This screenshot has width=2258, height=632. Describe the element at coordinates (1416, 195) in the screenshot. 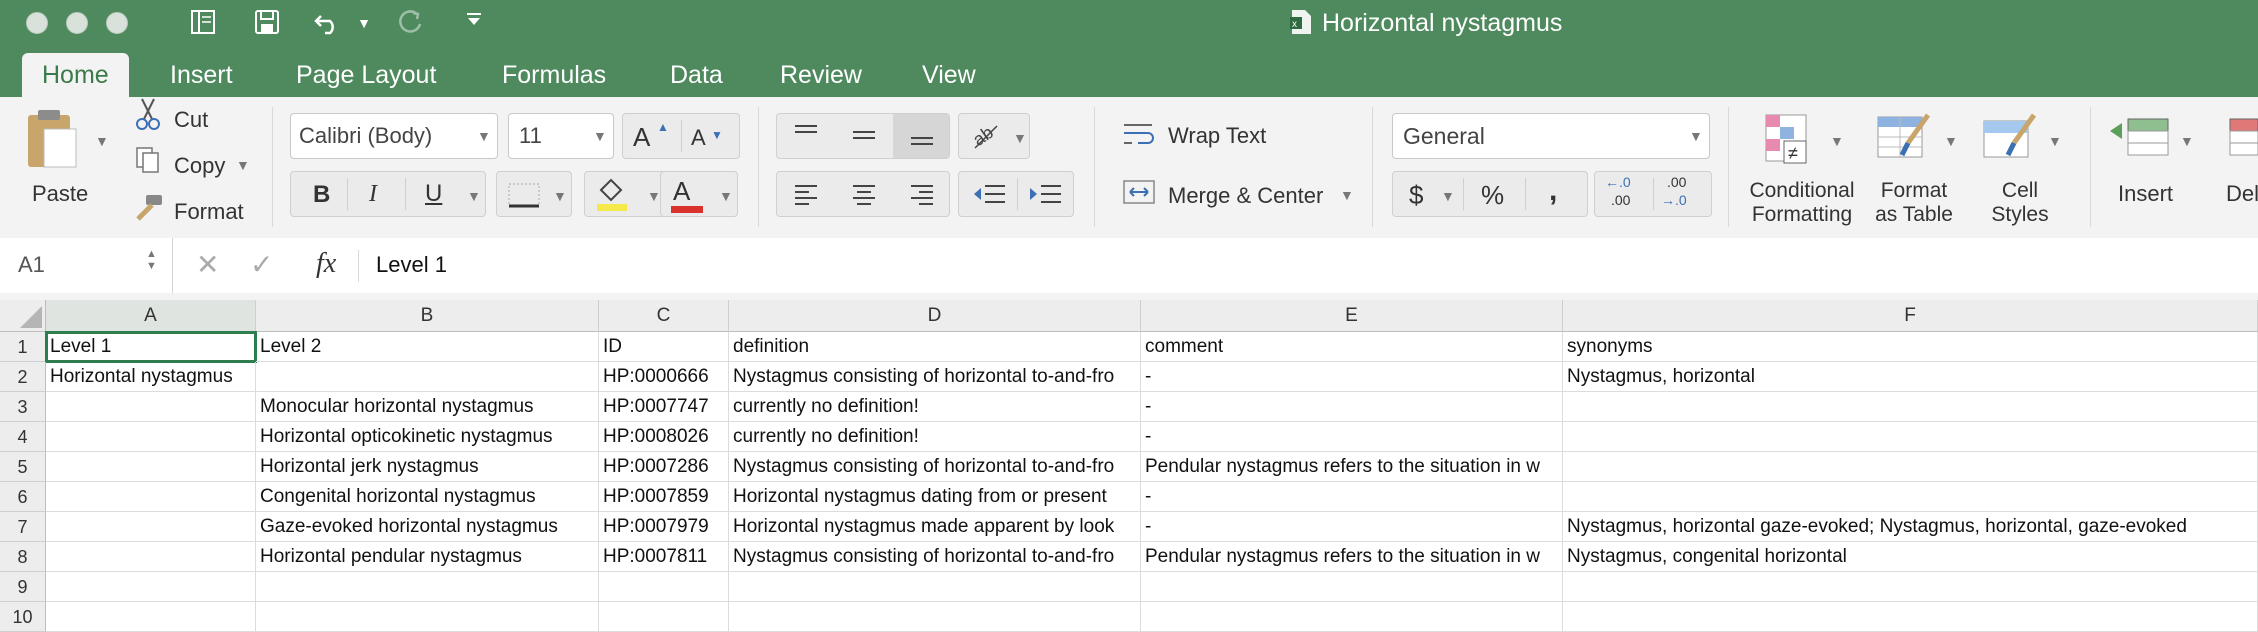

I see `currency-button: $` at that location.